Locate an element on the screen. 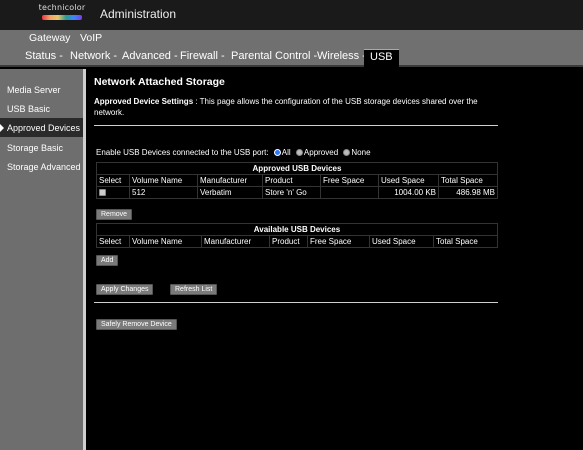  nav-gateway: Gateway is located at coordinates (49, 38).